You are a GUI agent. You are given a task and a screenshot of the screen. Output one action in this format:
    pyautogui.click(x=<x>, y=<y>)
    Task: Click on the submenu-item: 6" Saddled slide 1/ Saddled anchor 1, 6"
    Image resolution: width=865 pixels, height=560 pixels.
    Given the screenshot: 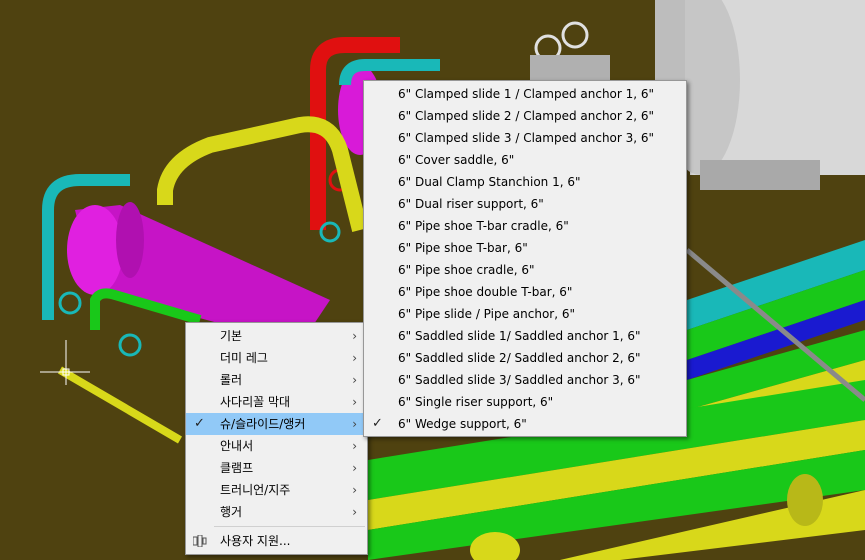 What is the action you would take?
    pyautogui.click(x=525, y=336)
    